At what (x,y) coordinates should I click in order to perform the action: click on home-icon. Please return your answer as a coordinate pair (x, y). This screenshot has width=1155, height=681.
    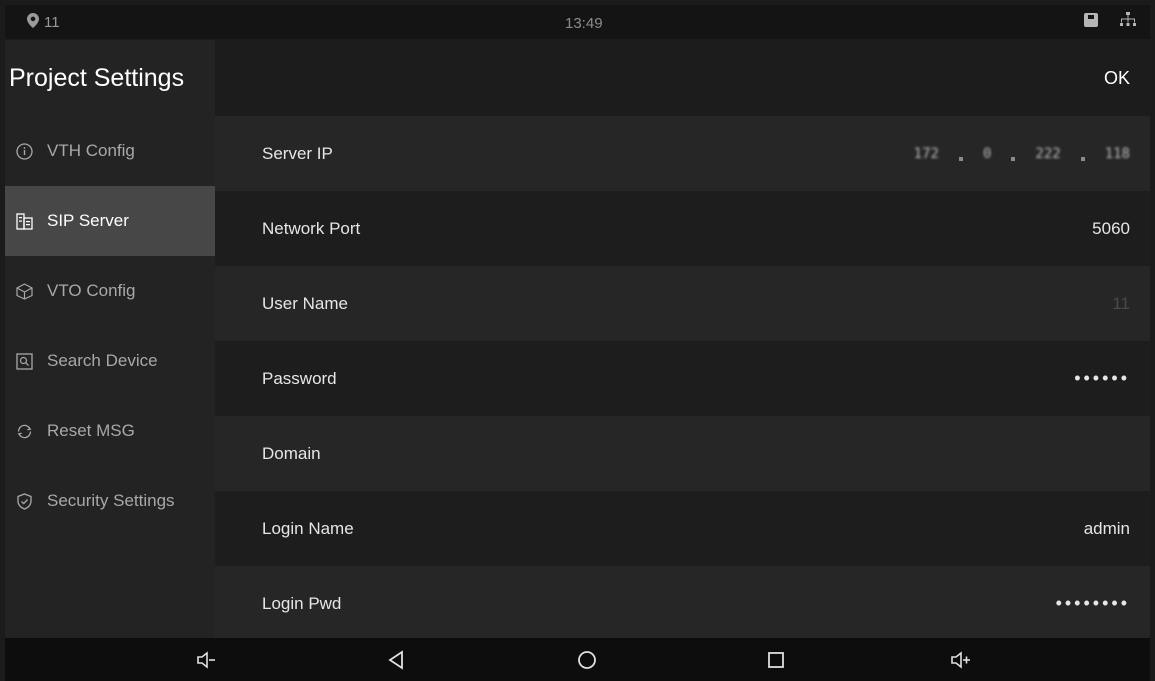
    Looking at the image, I should click on (587, 660).